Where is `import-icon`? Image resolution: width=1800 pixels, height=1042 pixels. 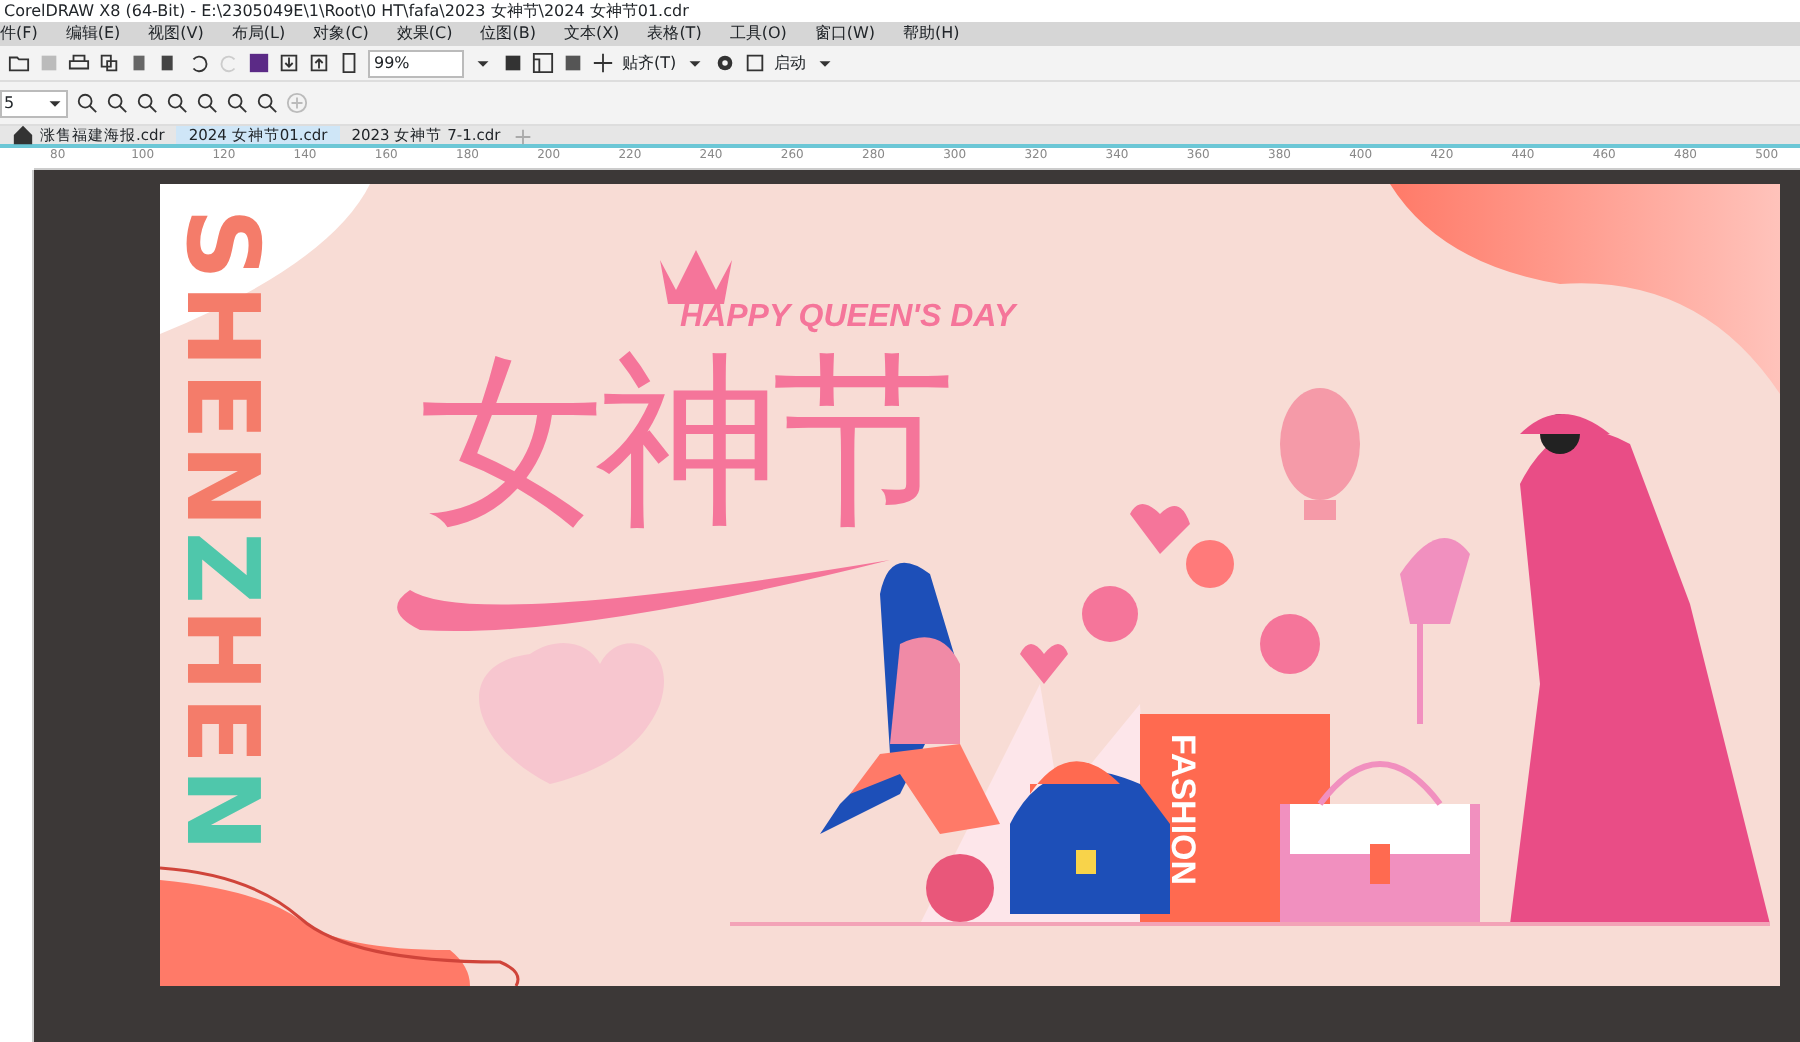 import-icon is located at coordinates (289, 63).